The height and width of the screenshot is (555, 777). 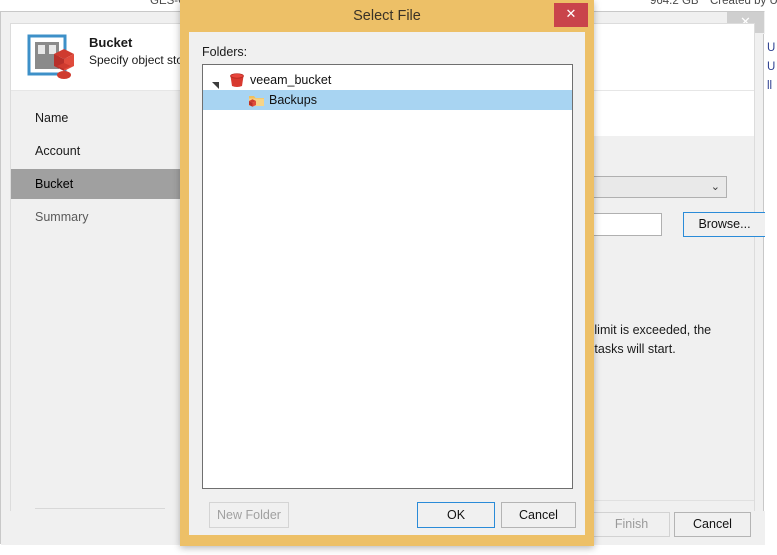 I want to click on background-right-sliver: U U ll, so click(x=771, y=277).